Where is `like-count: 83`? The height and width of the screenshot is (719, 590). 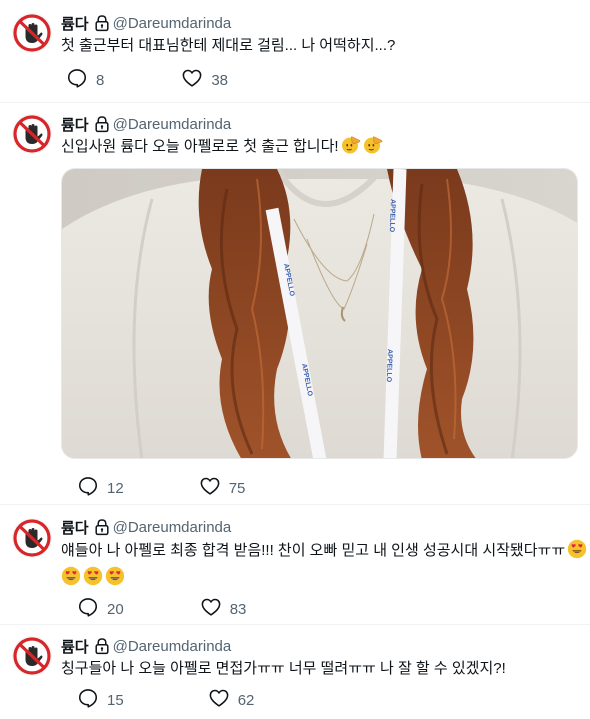 like-count: 83 is located at coordinates (238, 609).